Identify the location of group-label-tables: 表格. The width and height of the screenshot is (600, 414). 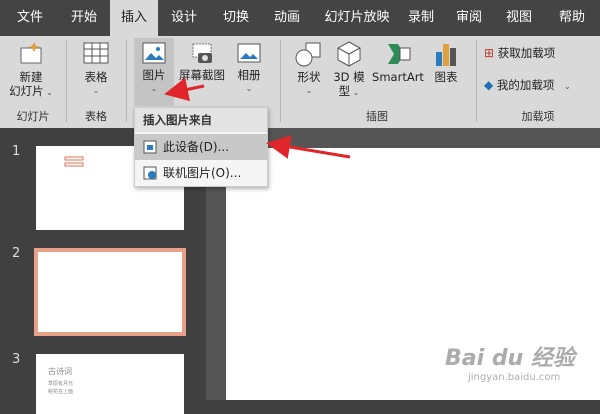
(96, 116).